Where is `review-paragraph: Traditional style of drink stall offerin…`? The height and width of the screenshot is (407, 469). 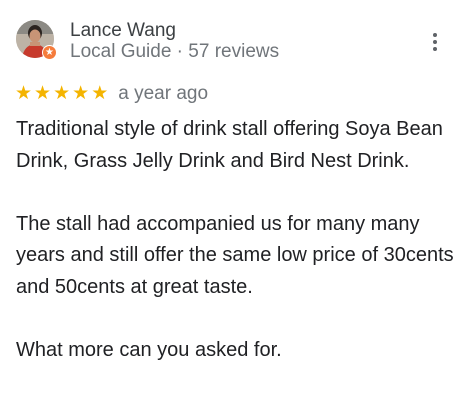 review-paragraph: Traditional style of drink stall offerin… is located at coordinates (229, 145).